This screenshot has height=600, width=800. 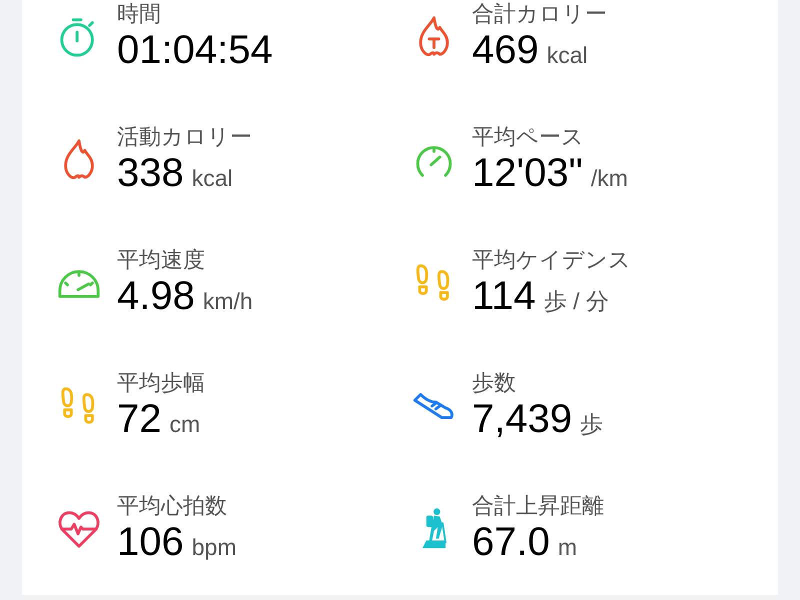 I want to click on unit-label: cm, so click(x=185, y=424).